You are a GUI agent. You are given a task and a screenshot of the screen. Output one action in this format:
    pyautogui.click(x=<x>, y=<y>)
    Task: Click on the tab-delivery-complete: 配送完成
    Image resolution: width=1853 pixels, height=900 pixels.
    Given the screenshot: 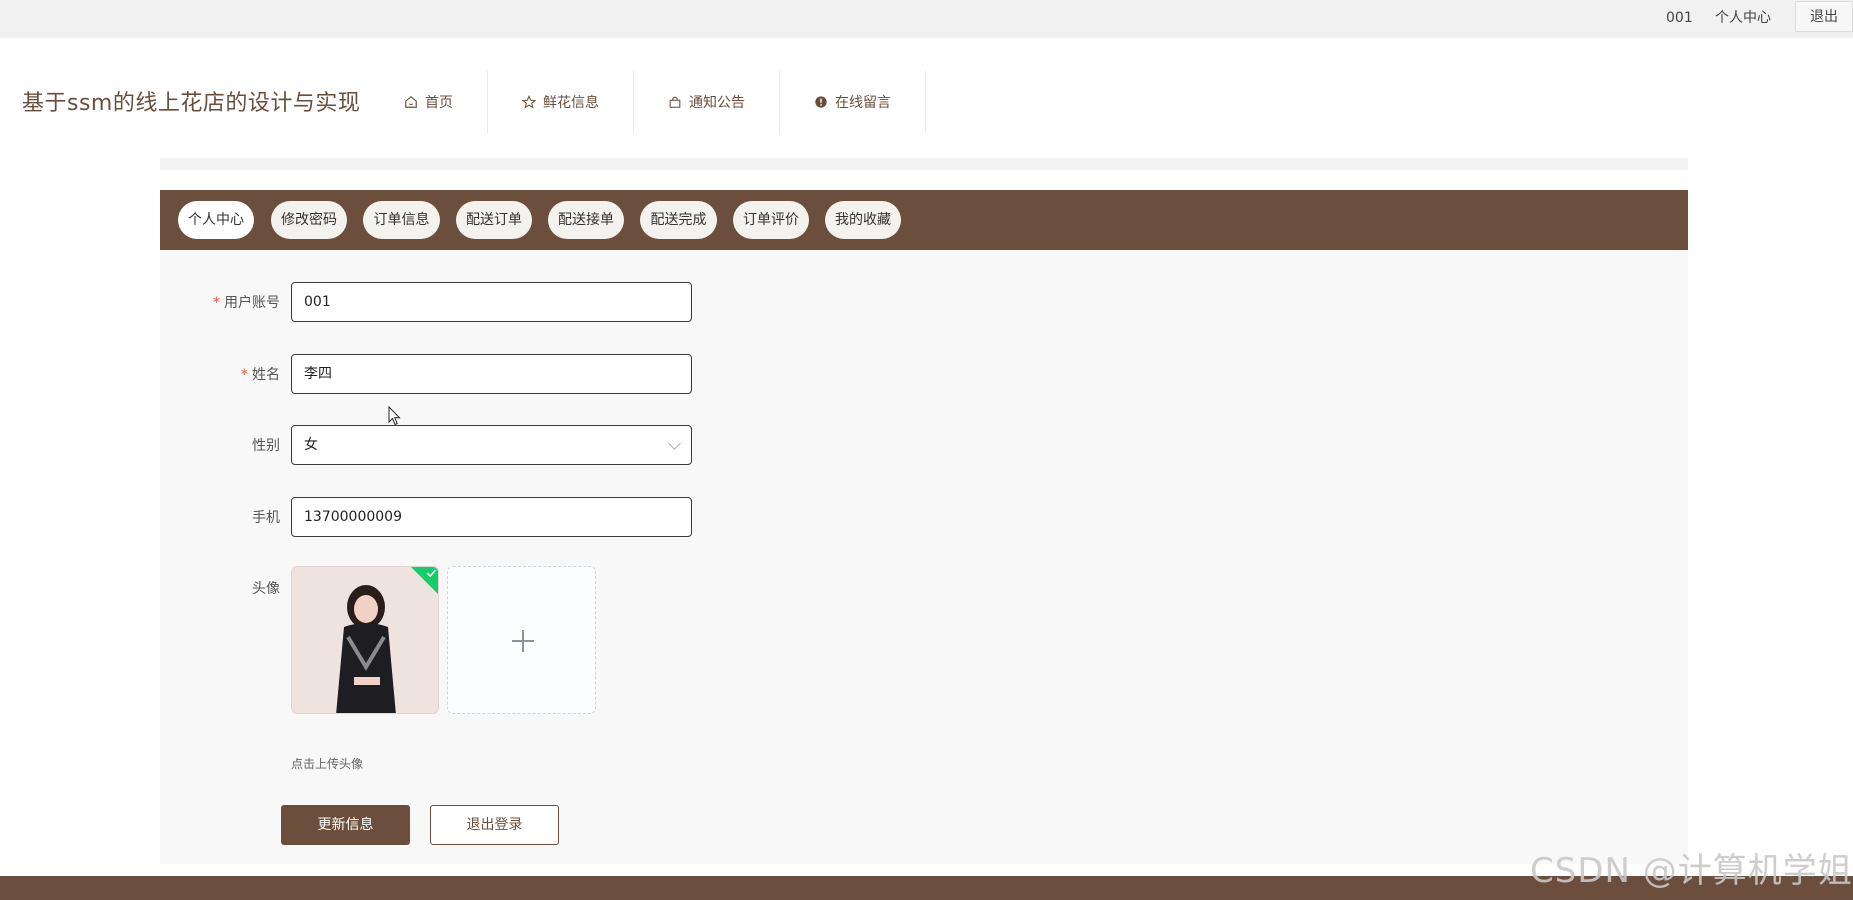 What is the action you would take?
    pyautogui.click(x=678, y=220)
    